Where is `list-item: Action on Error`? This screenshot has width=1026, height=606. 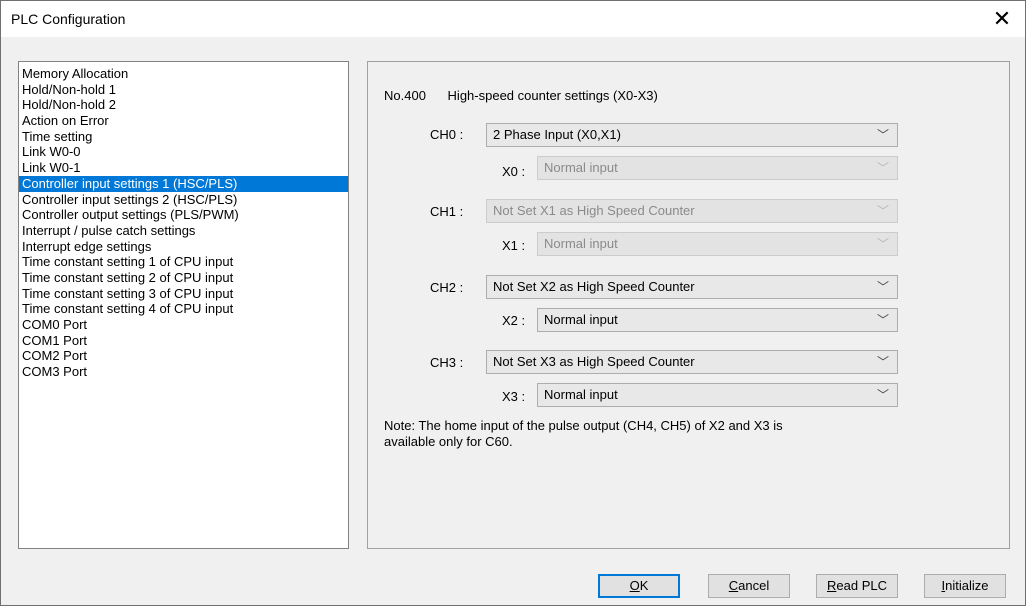 list-item: Action on Error is located at coordinates (183, 121).